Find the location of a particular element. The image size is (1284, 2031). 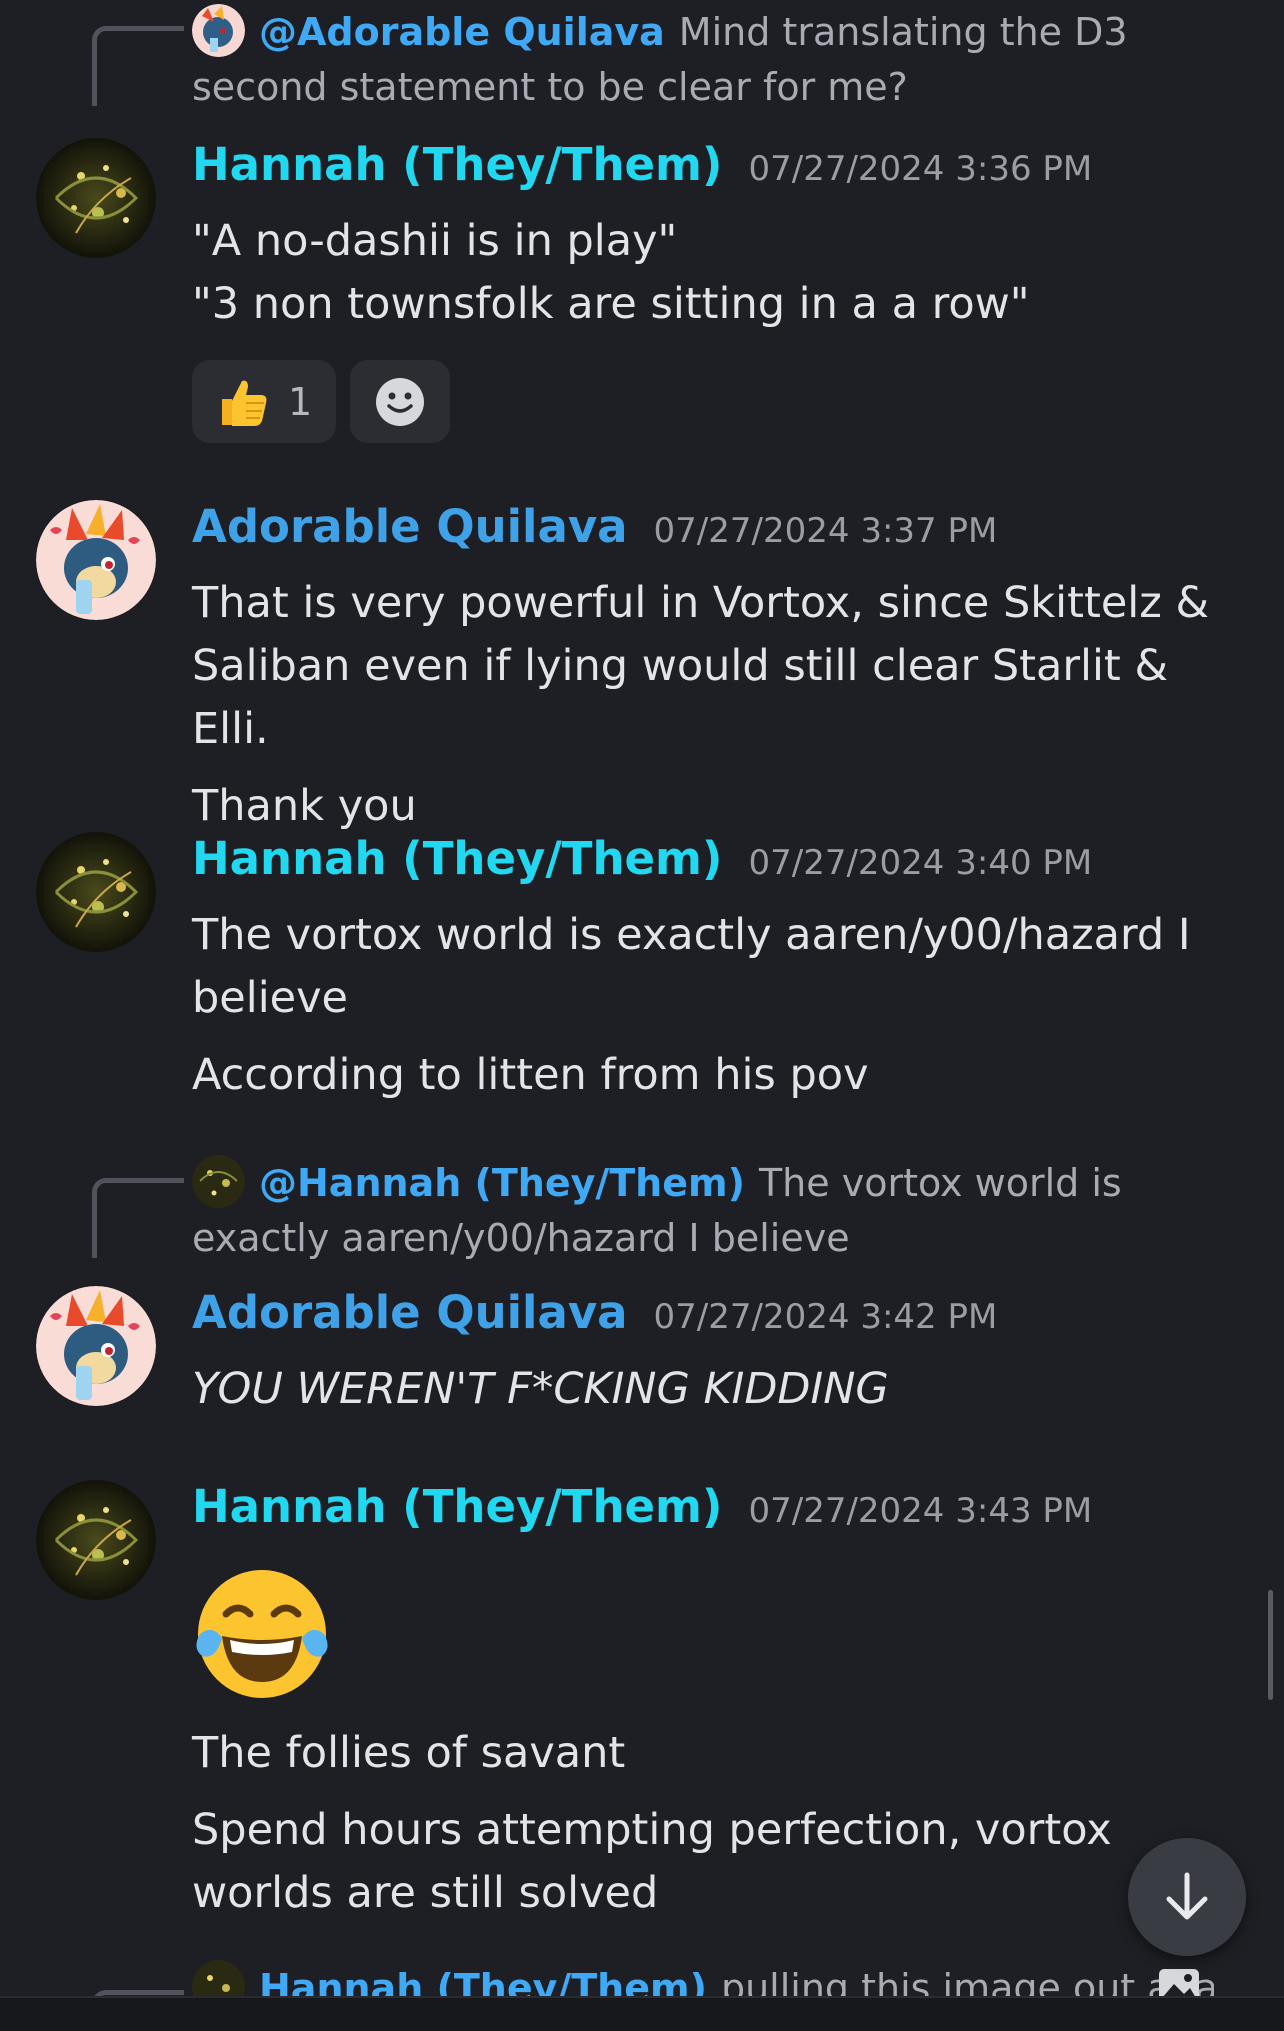

reaction-bar: 1 is located at coordinates (718, 401).